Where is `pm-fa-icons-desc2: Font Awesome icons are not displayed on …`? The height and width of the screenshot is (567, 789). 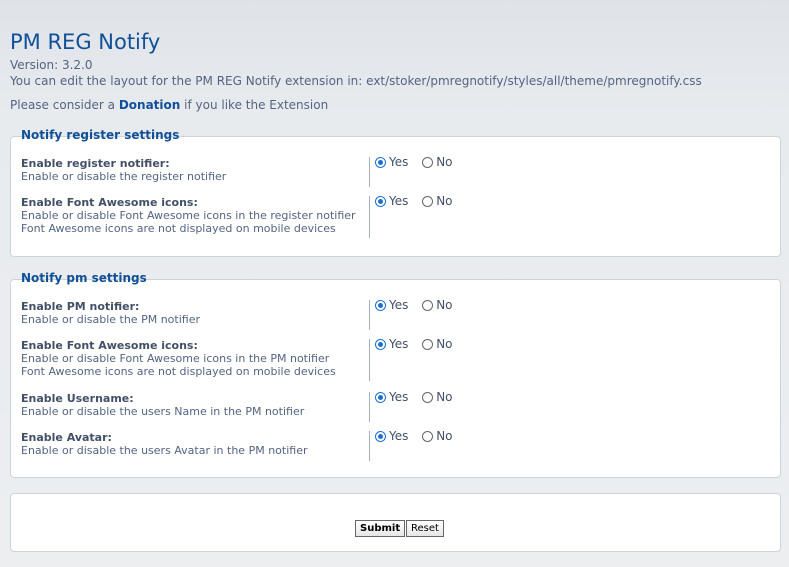
pm-fa-icons-desc2: Font Awesome icons are not displayed on … is located at coordinates (178, 371).